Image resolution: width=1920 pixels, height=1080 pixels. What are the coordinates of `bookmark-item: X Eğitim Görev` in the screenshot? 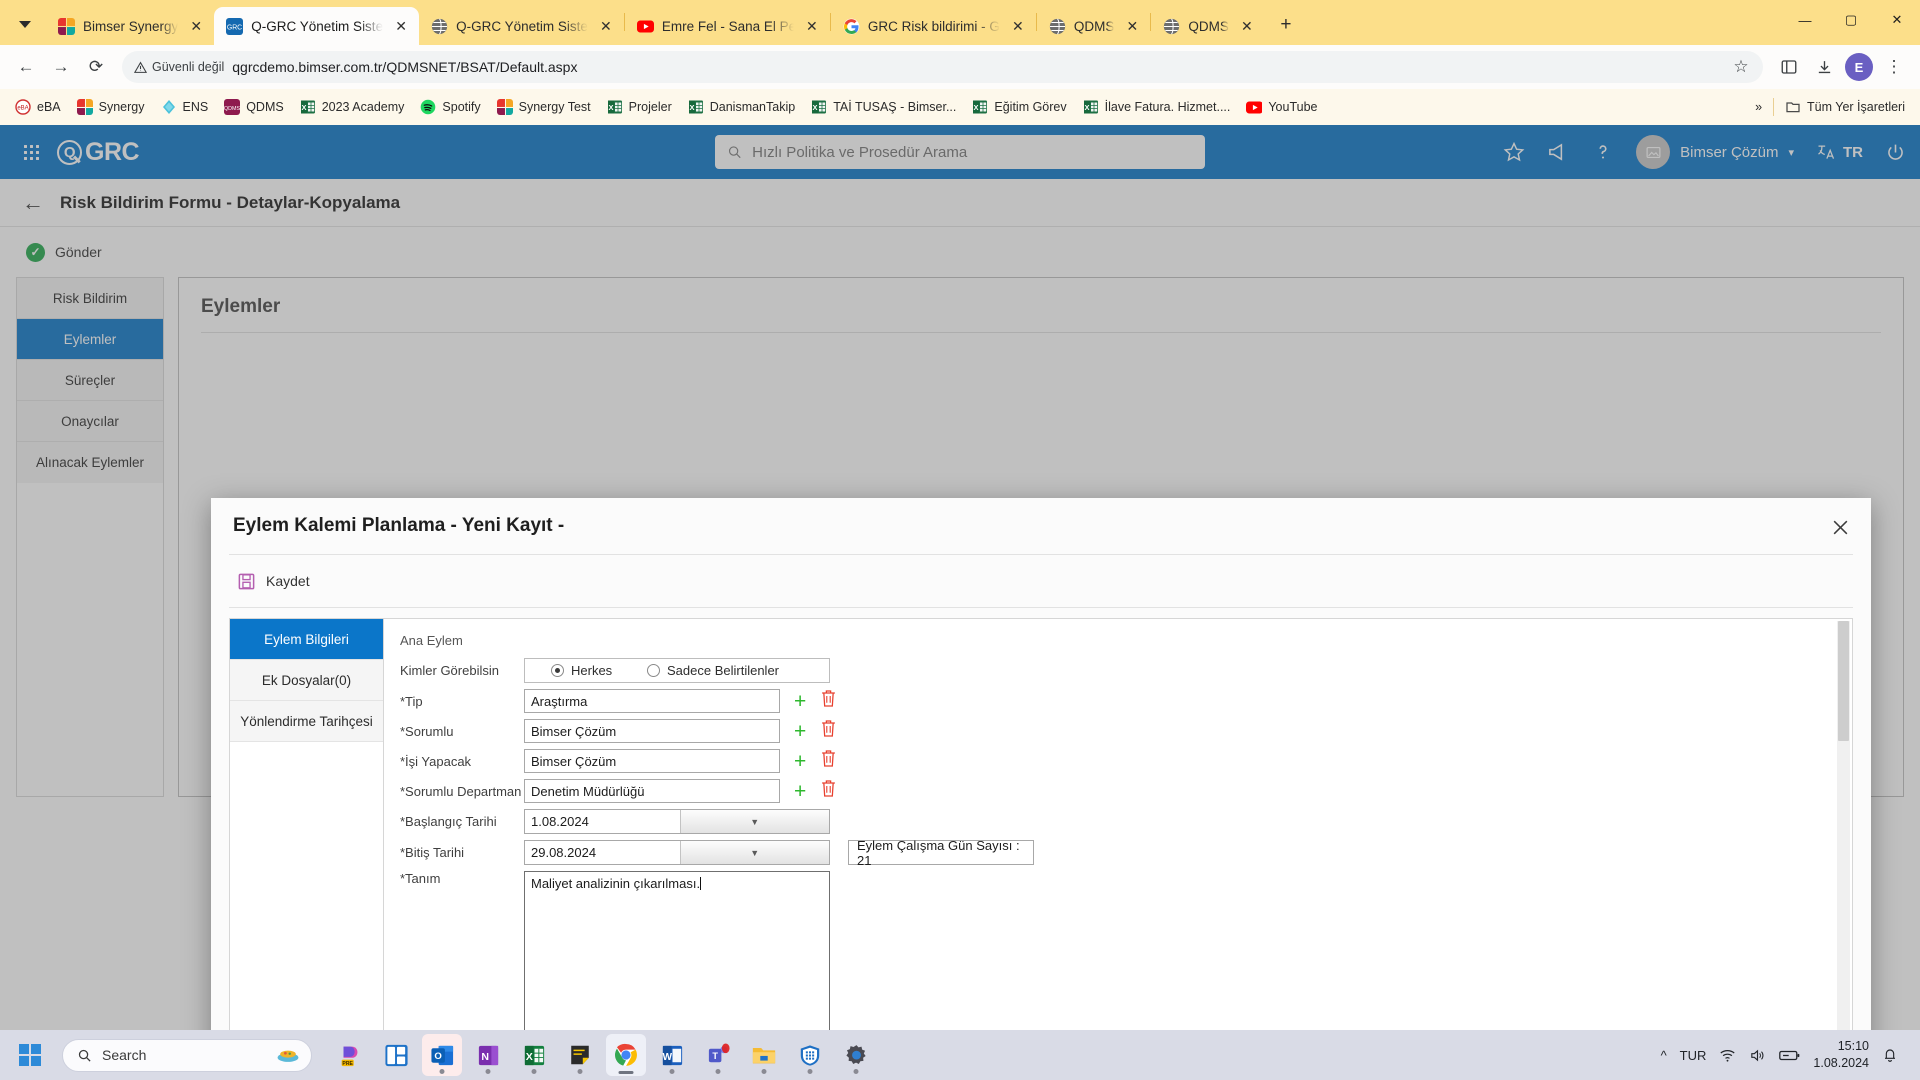 It's located at (1019, 107).